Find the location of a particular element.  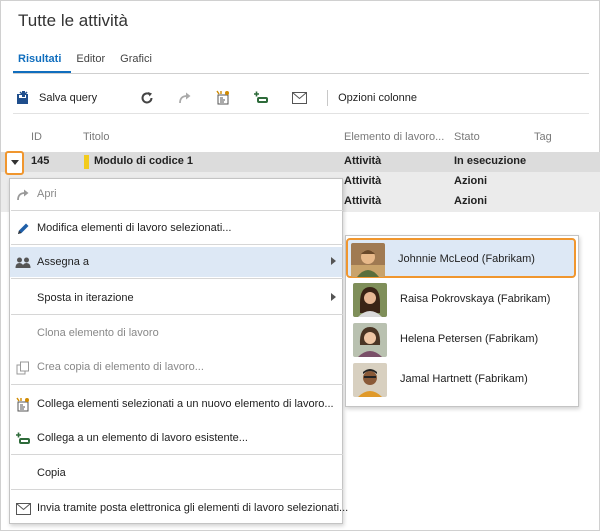

tab-editor: Editor is located at coordinates (90, 61).